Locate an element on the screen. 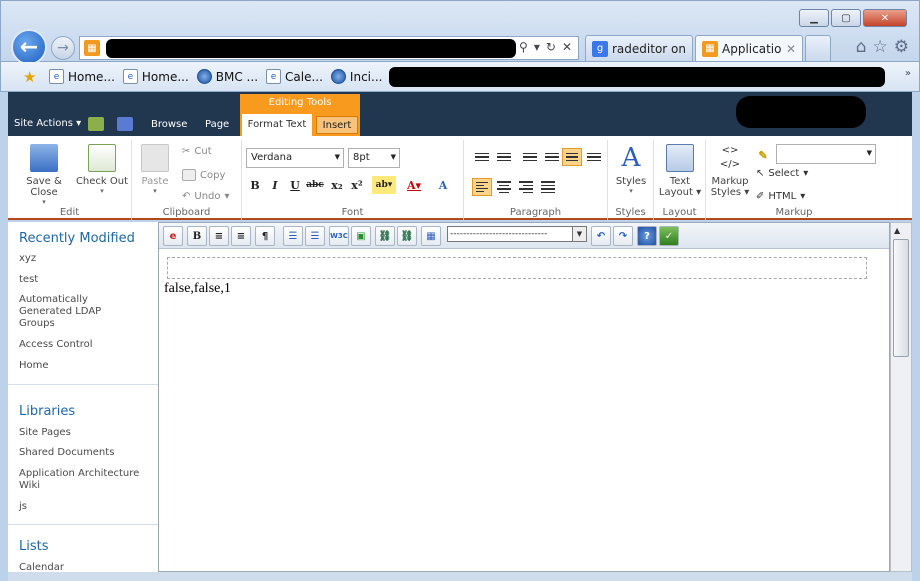  image-icon: ▣ is located at coordinates (361, 236).